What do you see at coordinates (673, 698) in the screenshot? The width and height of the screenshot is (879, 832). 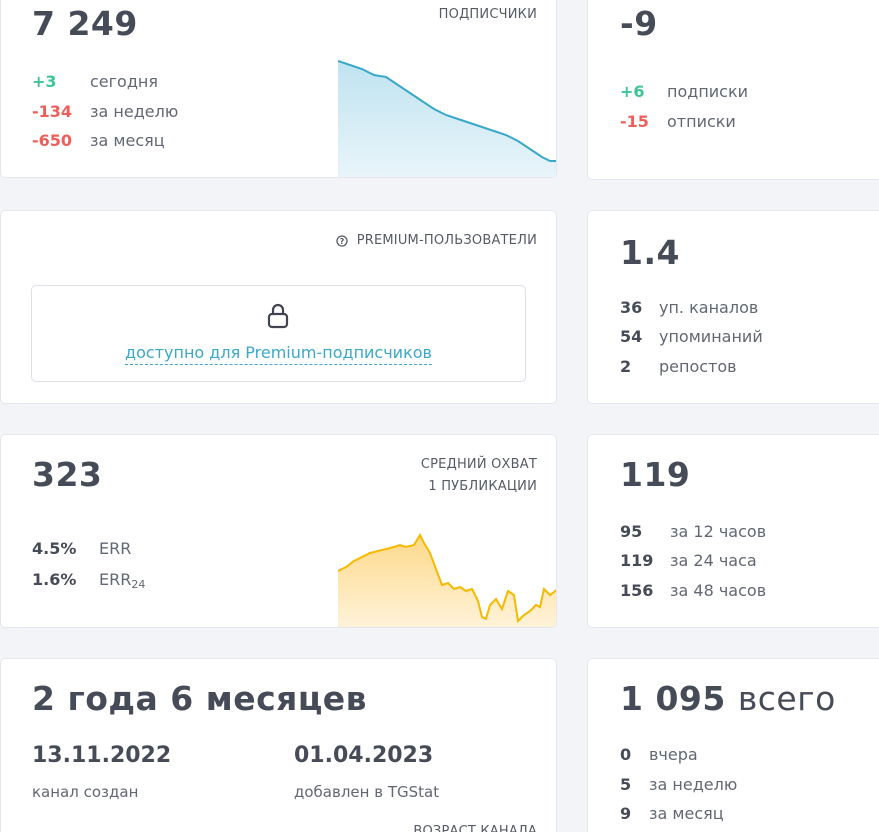 I see `posts-total-value: 1 095` at bounding box center [673, 698].